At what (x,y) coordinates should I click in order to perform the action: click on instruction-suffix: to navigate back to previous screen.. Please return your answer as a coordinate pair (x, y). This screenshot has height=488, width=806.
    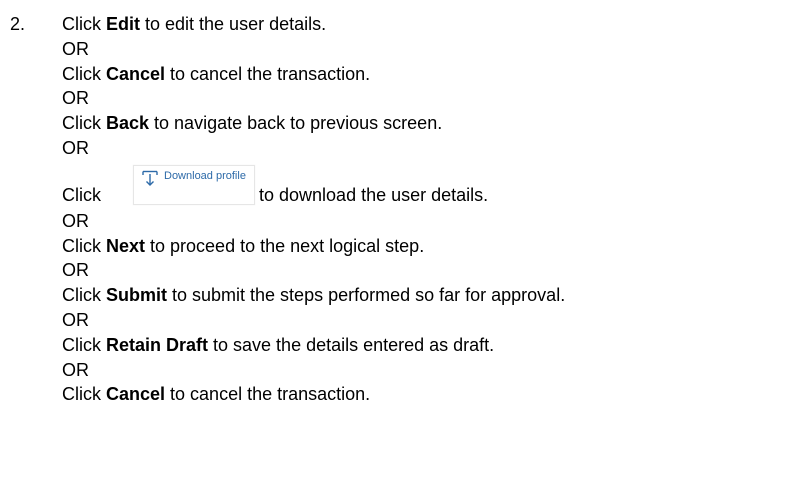
    Looking at the image, I should click on (296, 123).